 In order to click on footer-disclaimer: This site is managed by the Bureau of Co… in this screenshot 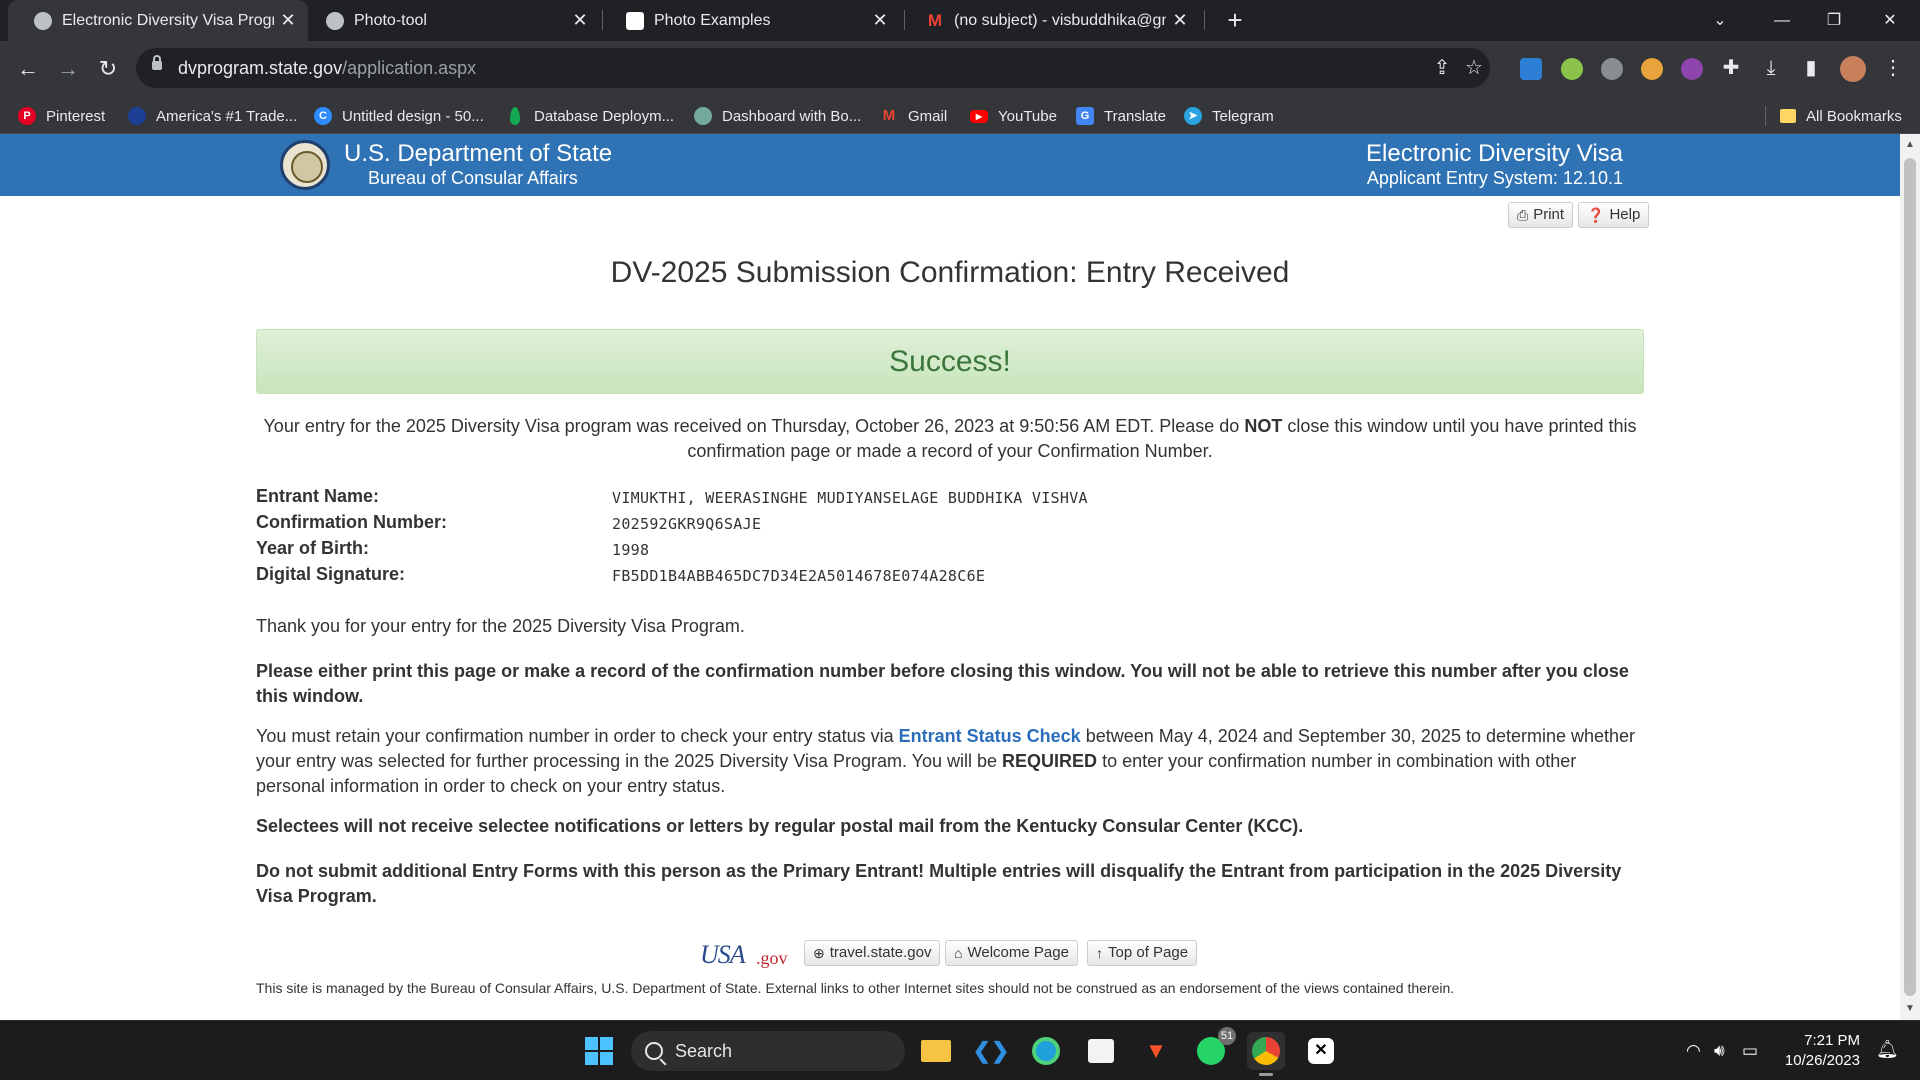, I will do `click(855, 988)`.